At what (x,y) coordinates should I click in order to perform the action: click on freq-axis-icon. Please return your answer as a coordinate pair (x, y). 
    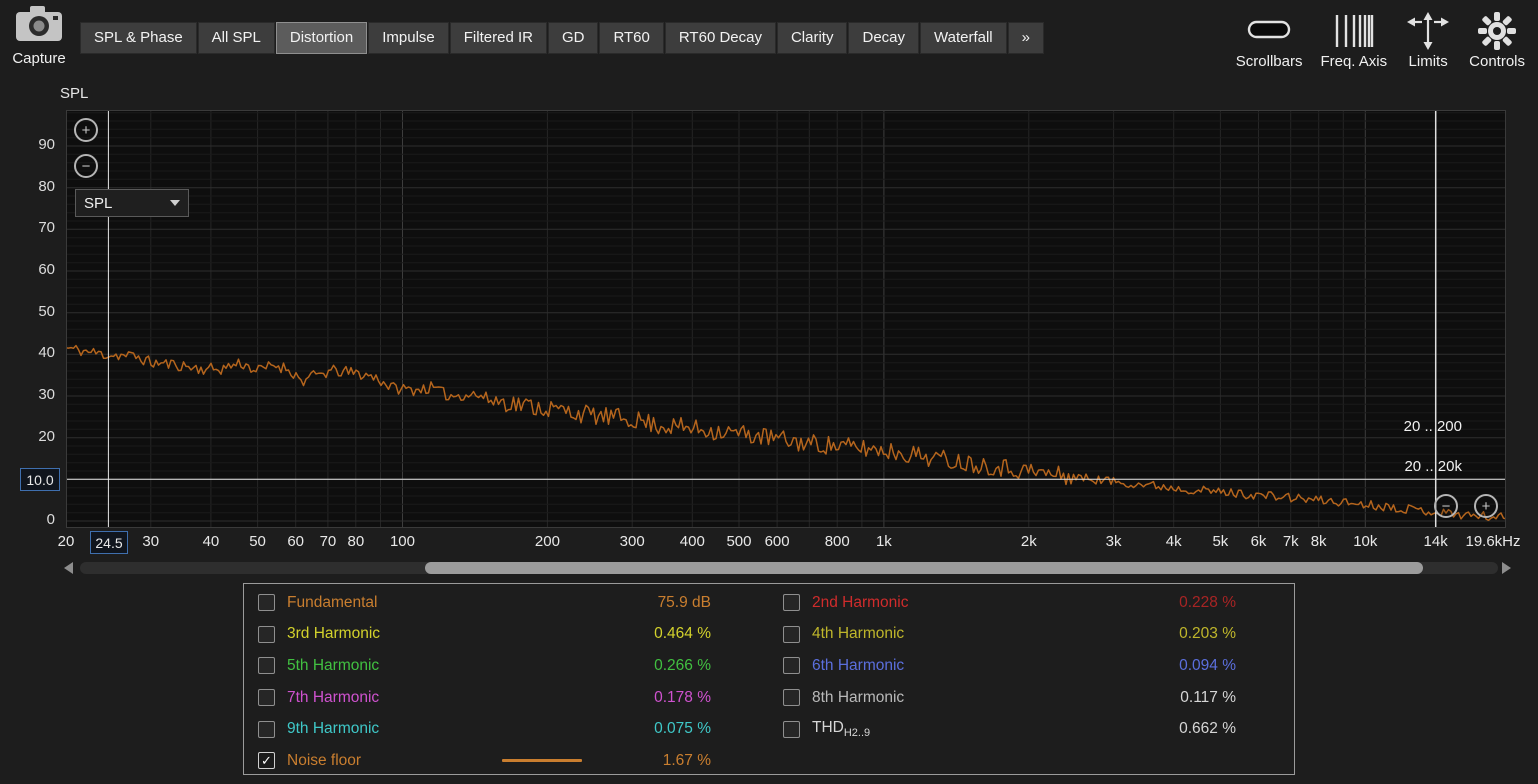
    Looking at the image, I should click on (1354, 31).